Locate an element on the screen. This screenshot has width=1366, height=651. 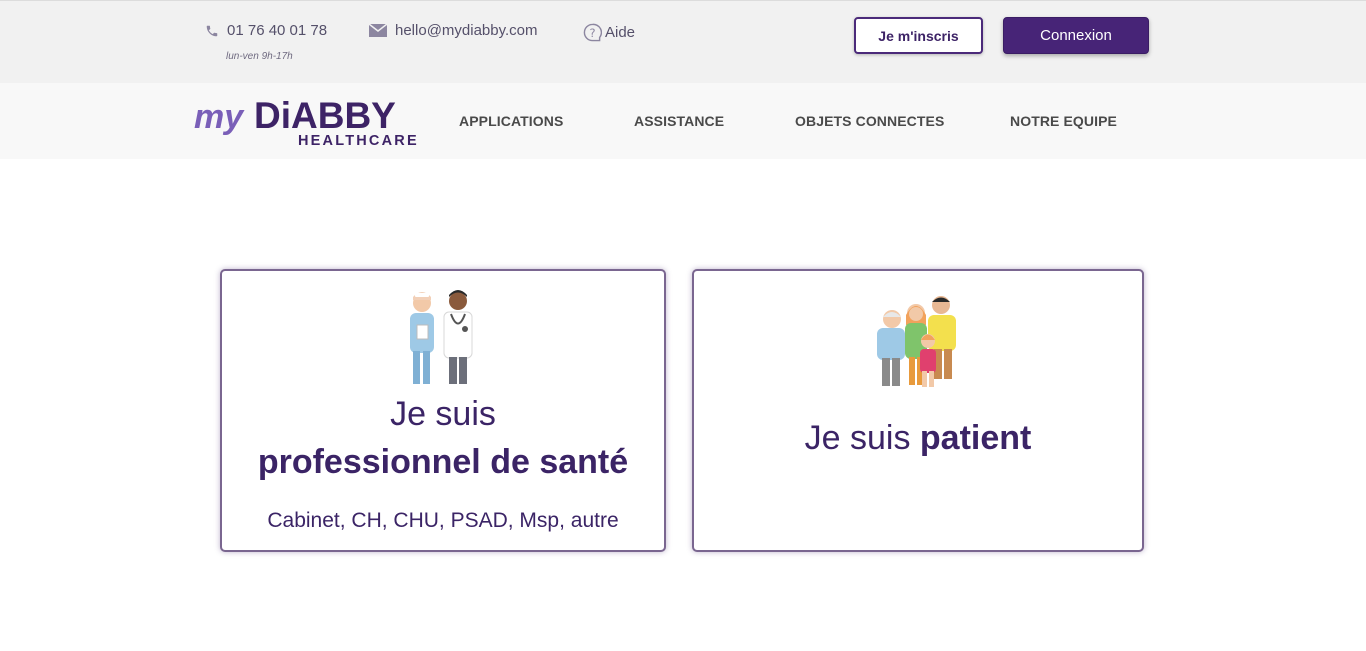
patient-title-emphasis: patient is located at coordinates (975, 438).